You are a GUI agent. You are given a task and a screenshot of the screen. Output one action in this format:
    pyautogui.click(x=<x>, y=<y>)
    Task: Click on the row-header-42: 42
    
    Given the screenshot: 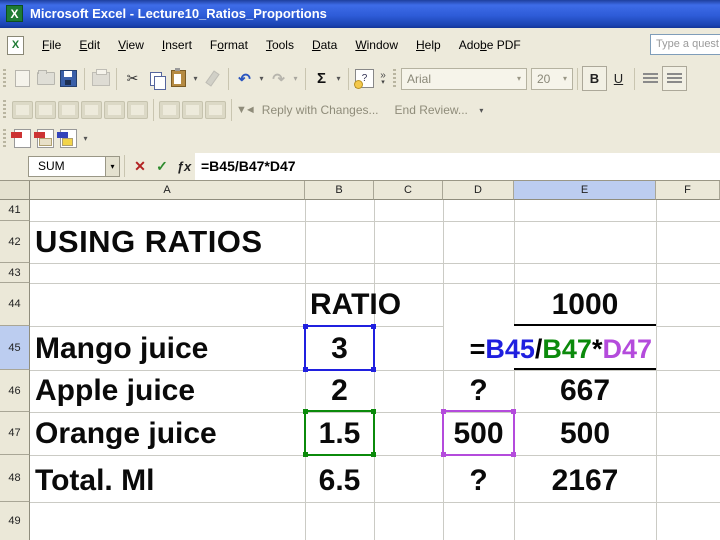 What is the action you would take?
    pyautogui.click(x=15, y=242)
    